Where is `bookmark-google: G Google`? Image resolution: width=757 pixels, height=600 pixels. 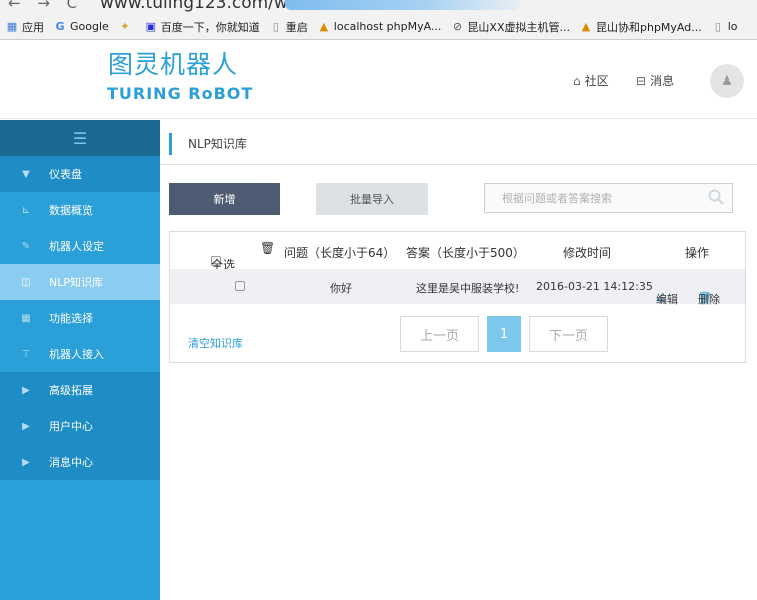 bookmark-google: G Google is located at coordinates (81, 26).